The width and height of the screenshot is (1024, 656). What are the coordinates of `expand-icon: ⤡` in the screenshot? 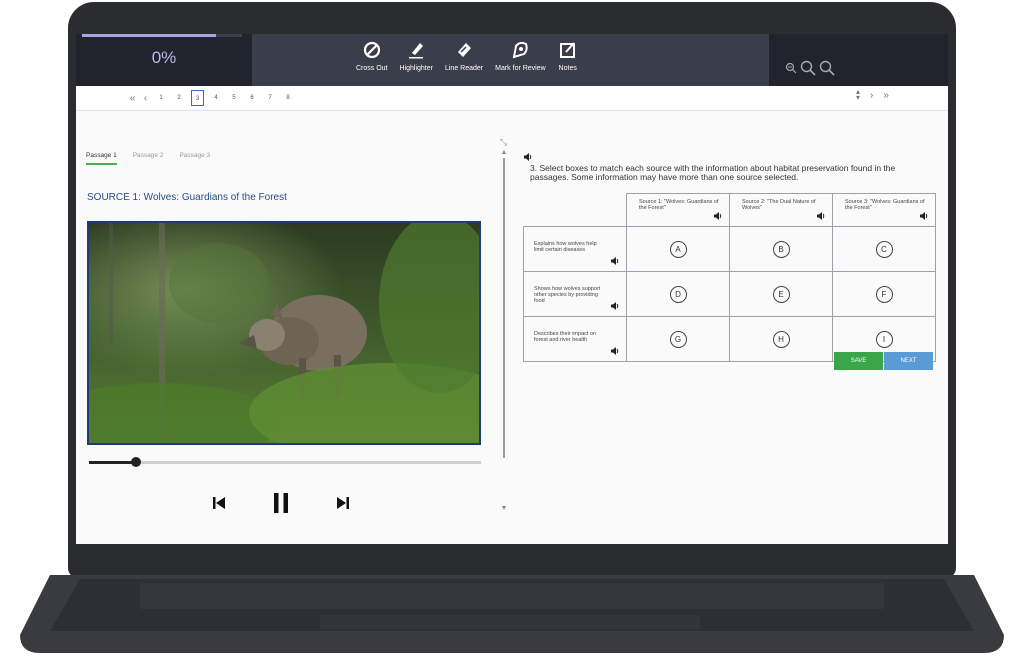 It's located at (503, 142).